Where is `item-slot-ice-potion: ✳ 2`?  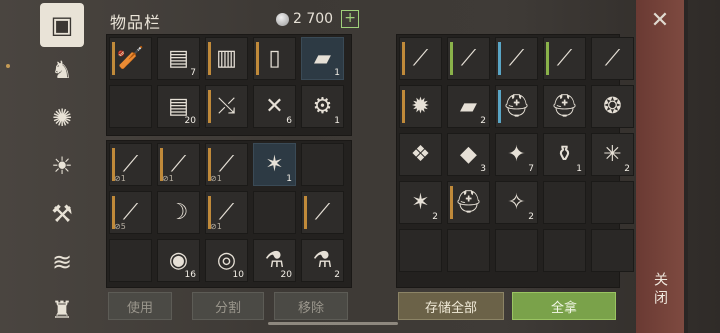
item-slot-ice-potion: ✳ 2 is located at coordinates (612, 154).